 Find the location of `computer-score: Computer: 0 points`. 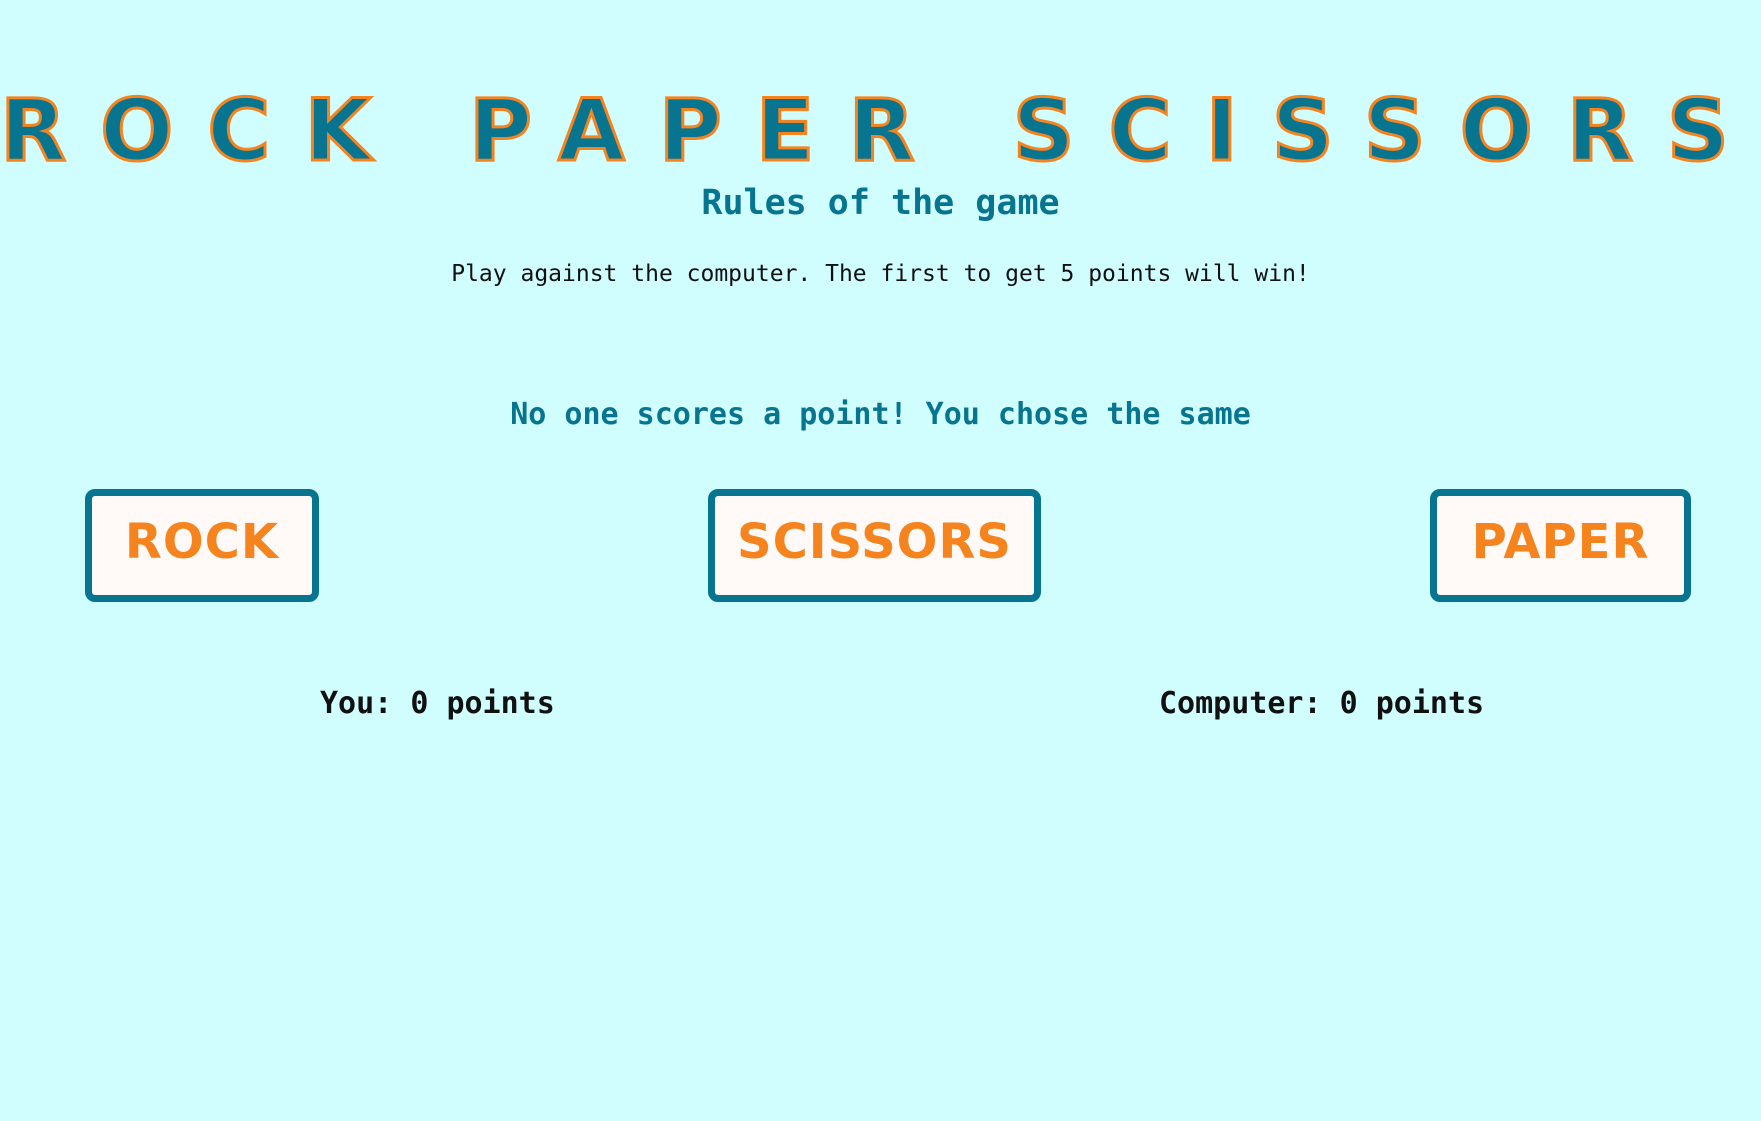

computer-score: Computer: 0 points is located at coordinates (1321, 704).